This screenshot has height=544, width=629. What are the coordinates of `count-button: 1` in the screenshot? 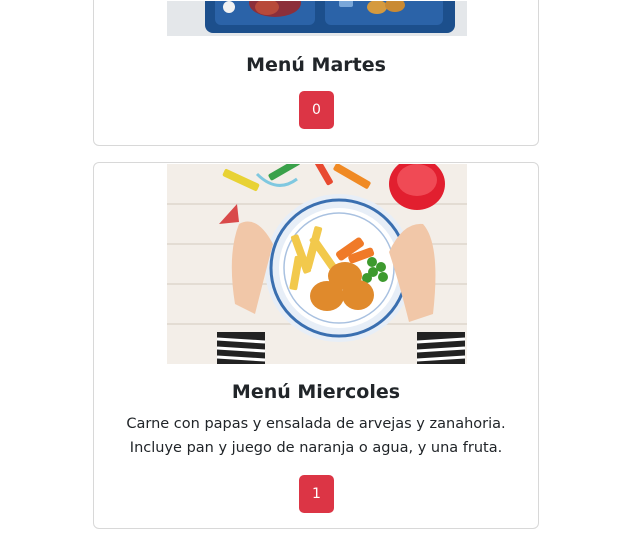 It's located at (316, 494).